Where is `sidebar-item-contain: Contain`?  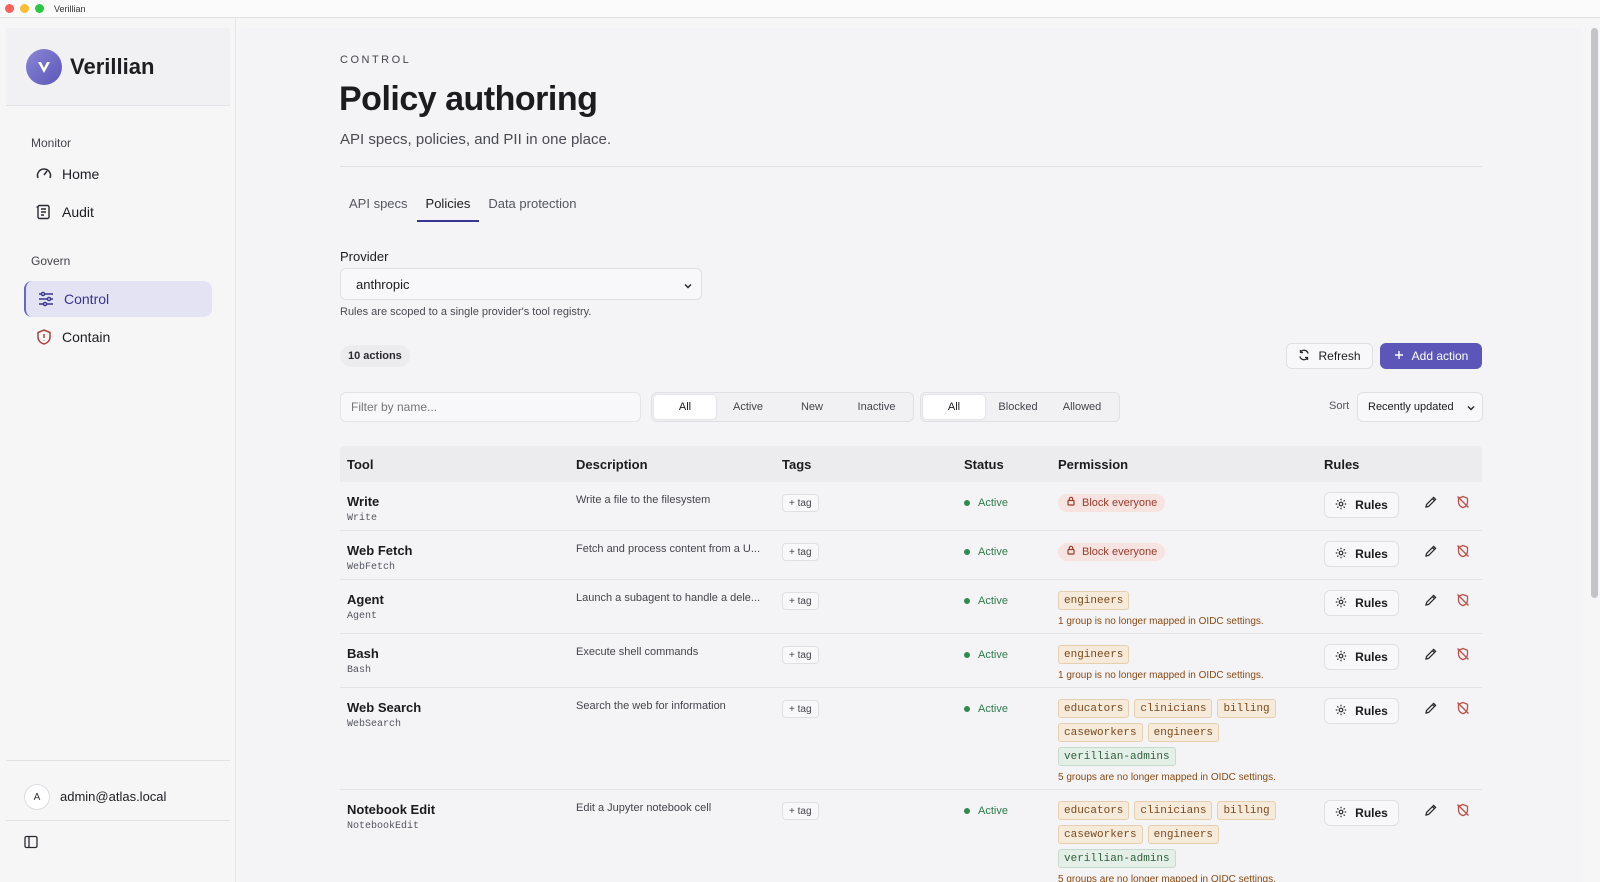
sidebar-item-contain: Contain is located at coordinates (118, 337).